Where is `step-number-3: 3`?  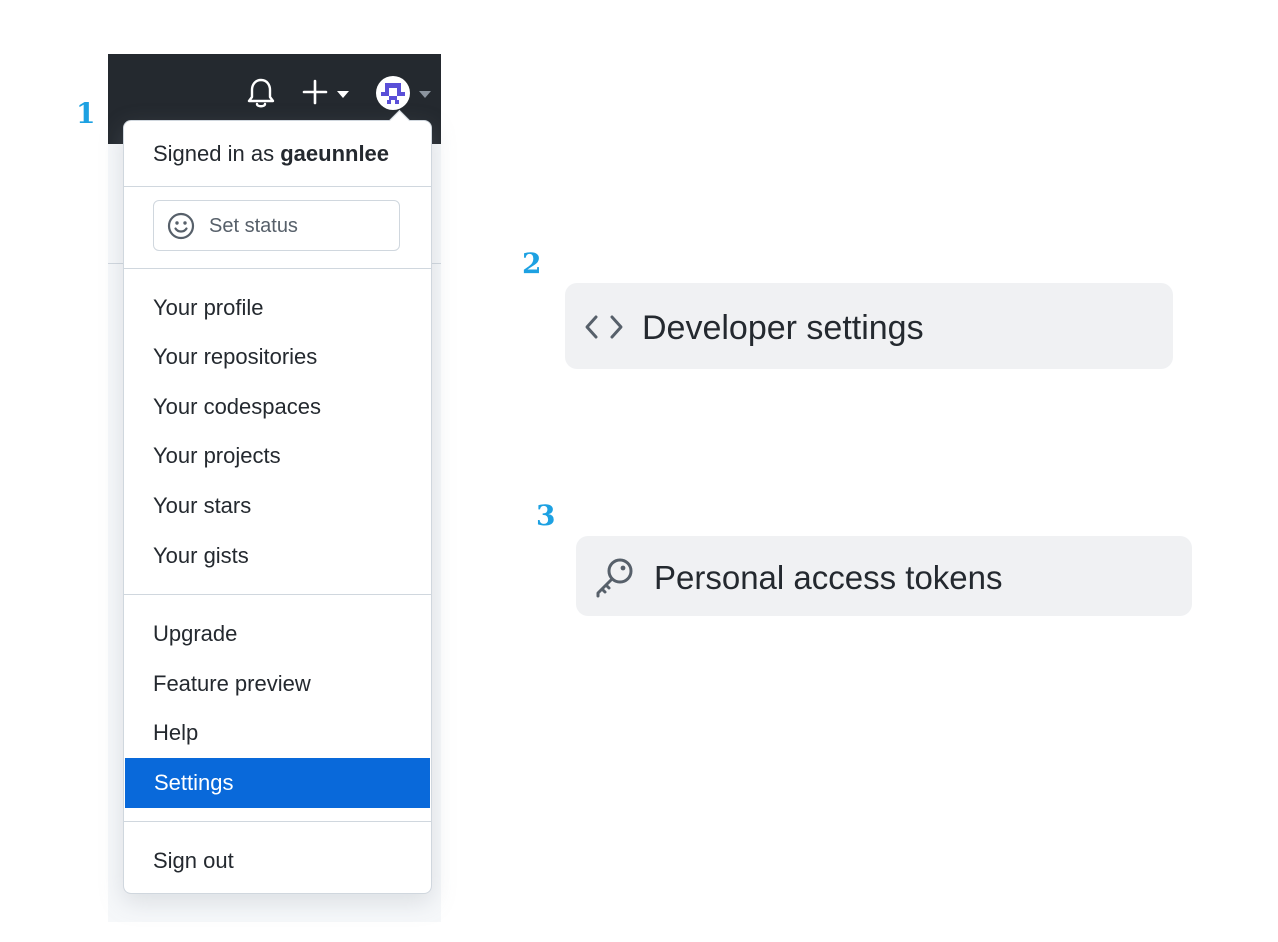
step-number-3: 3 is located at coordinates (546, 515).